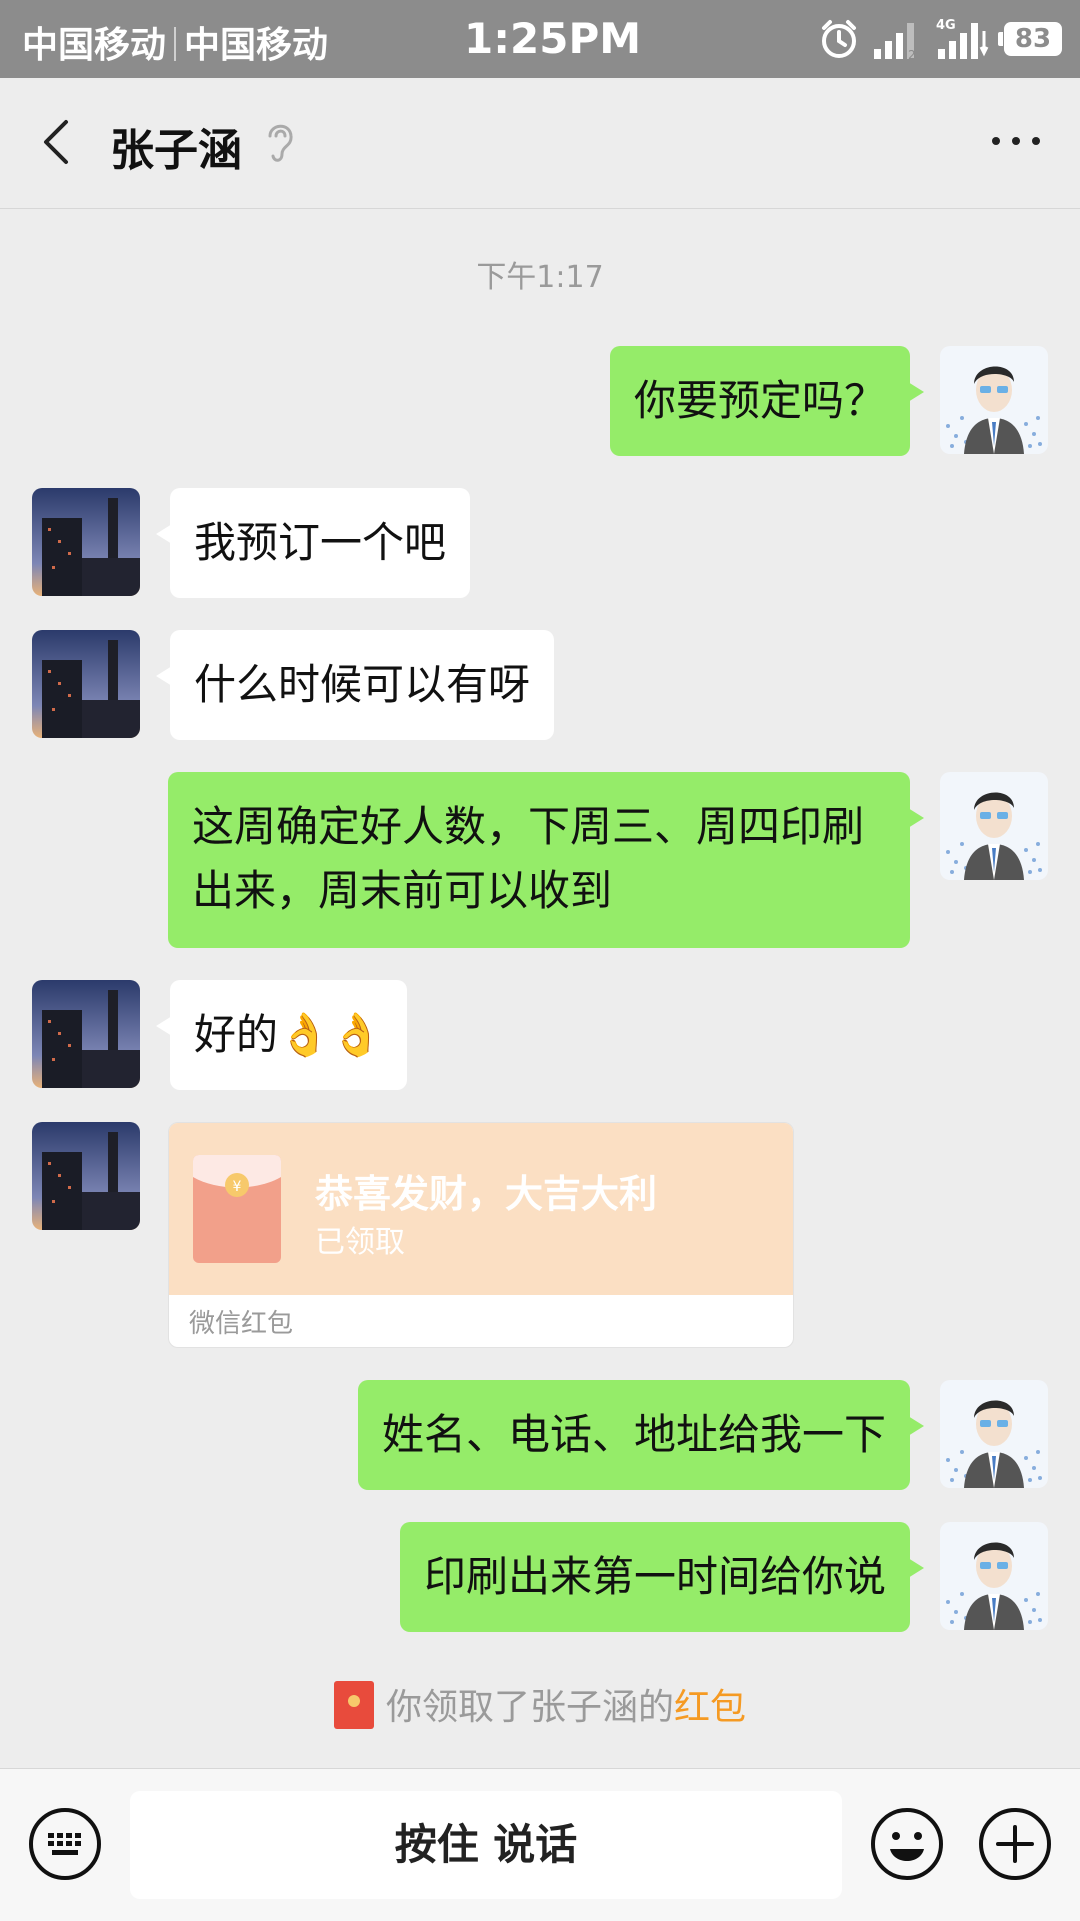 The height and width of the screenshot is (1921, 1080). What do you see at coordinates (553, 38) in the screenshot?
I see `clock: 1:25PM` at bounding box center [553, 38].